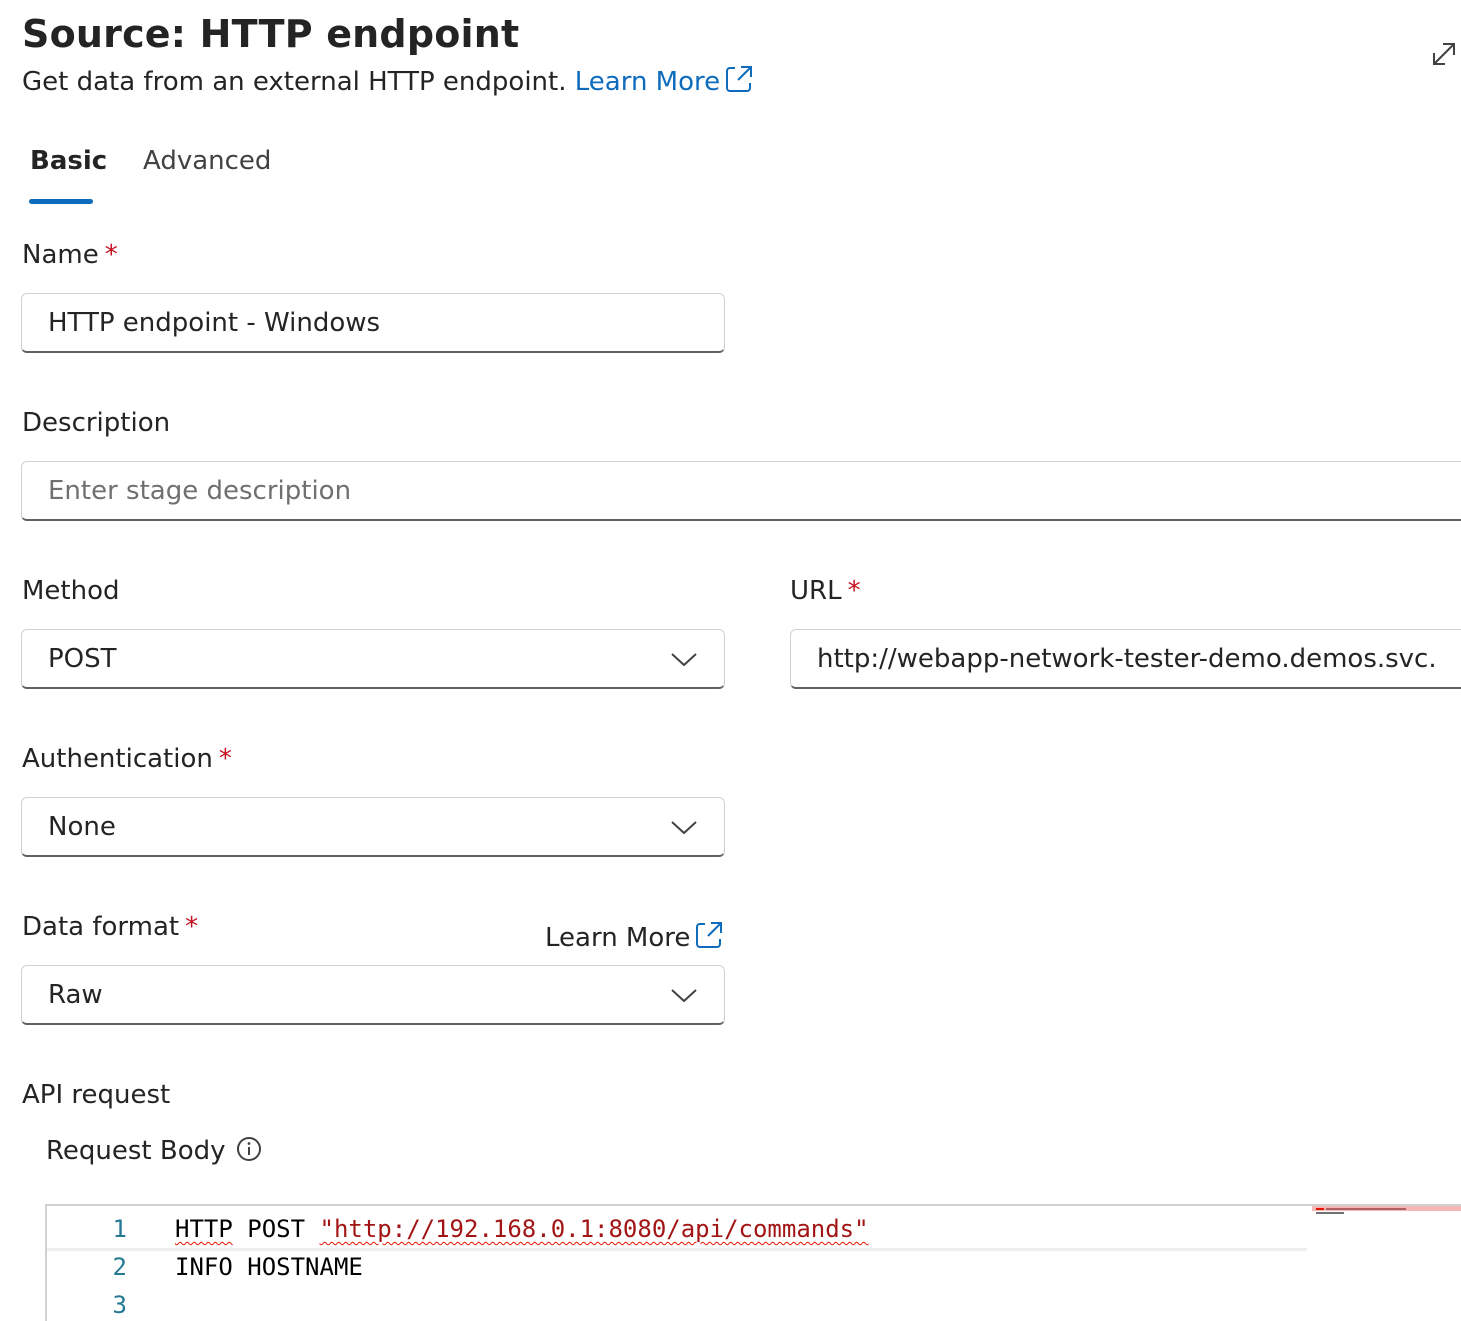  Describe the element at coordinates (677, 1303) in the screenshot. I see `code-line: 3` at that location.